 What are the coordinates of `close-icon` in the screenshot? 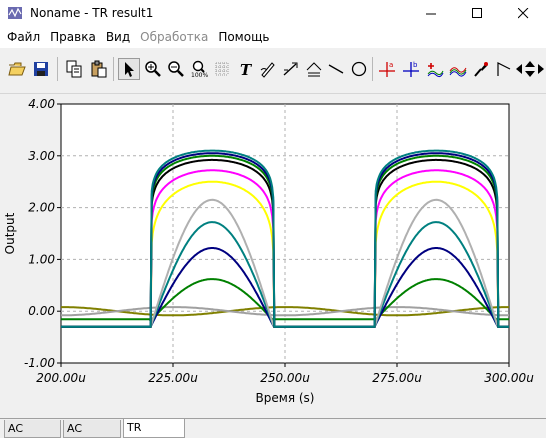 It's located at (522, 12).